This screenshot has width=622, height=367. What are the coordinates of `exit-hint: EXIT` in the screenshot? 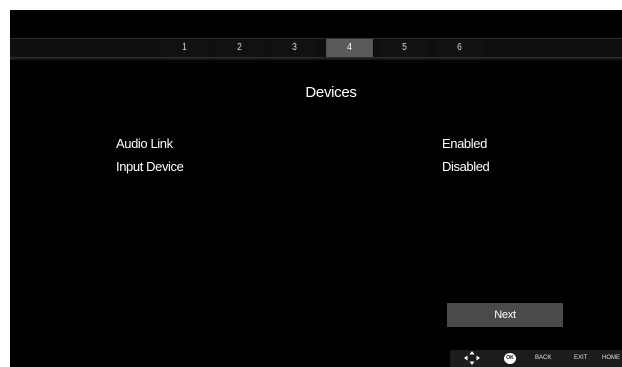 It's located at (581, 358).